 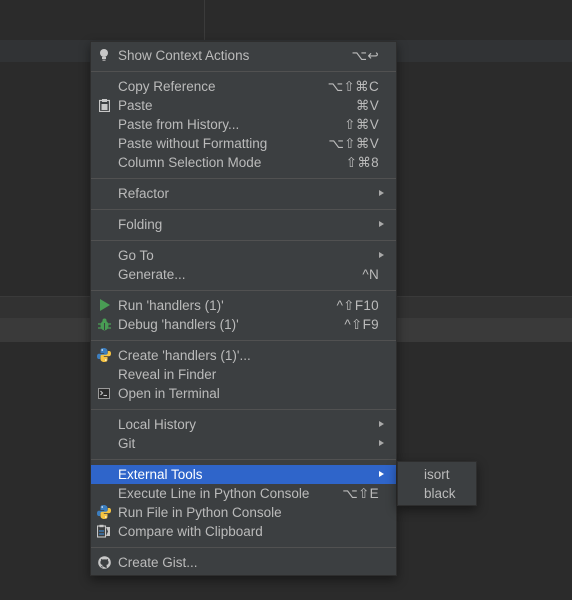 What do you see at coordinates (135, 105) in the screenshot?
I see `menu-item-label: Paste` at bounding box center [135, 105].